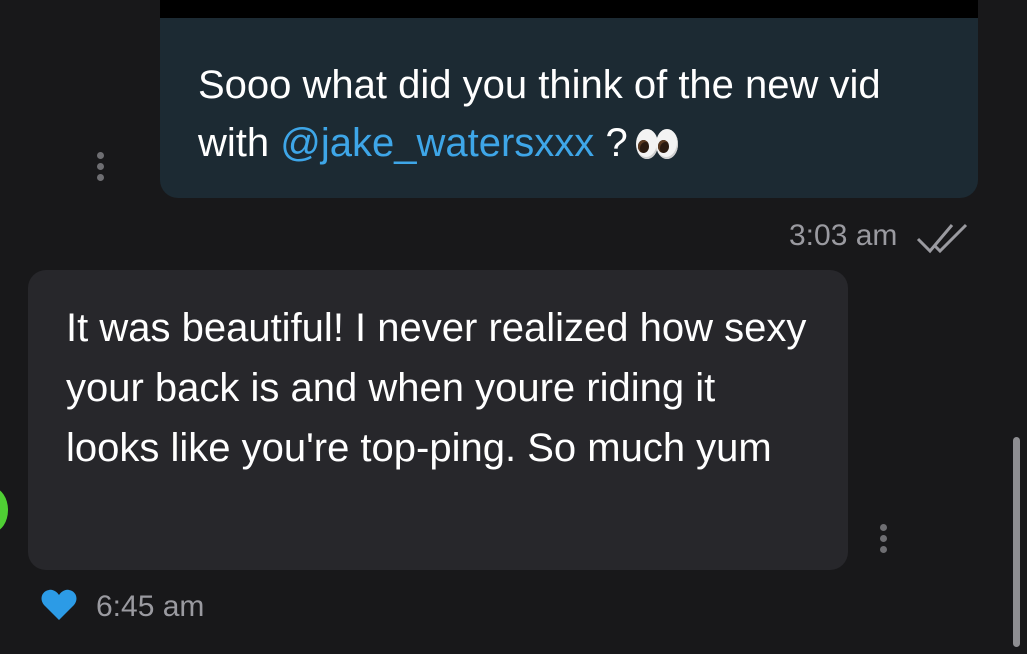 The width and height of the screenshot is (1027, 654). What do you see at coordinates (1016, 542) in the screenshot?
I see `scrollbar-thumb` at bounding box center [1016, 542].